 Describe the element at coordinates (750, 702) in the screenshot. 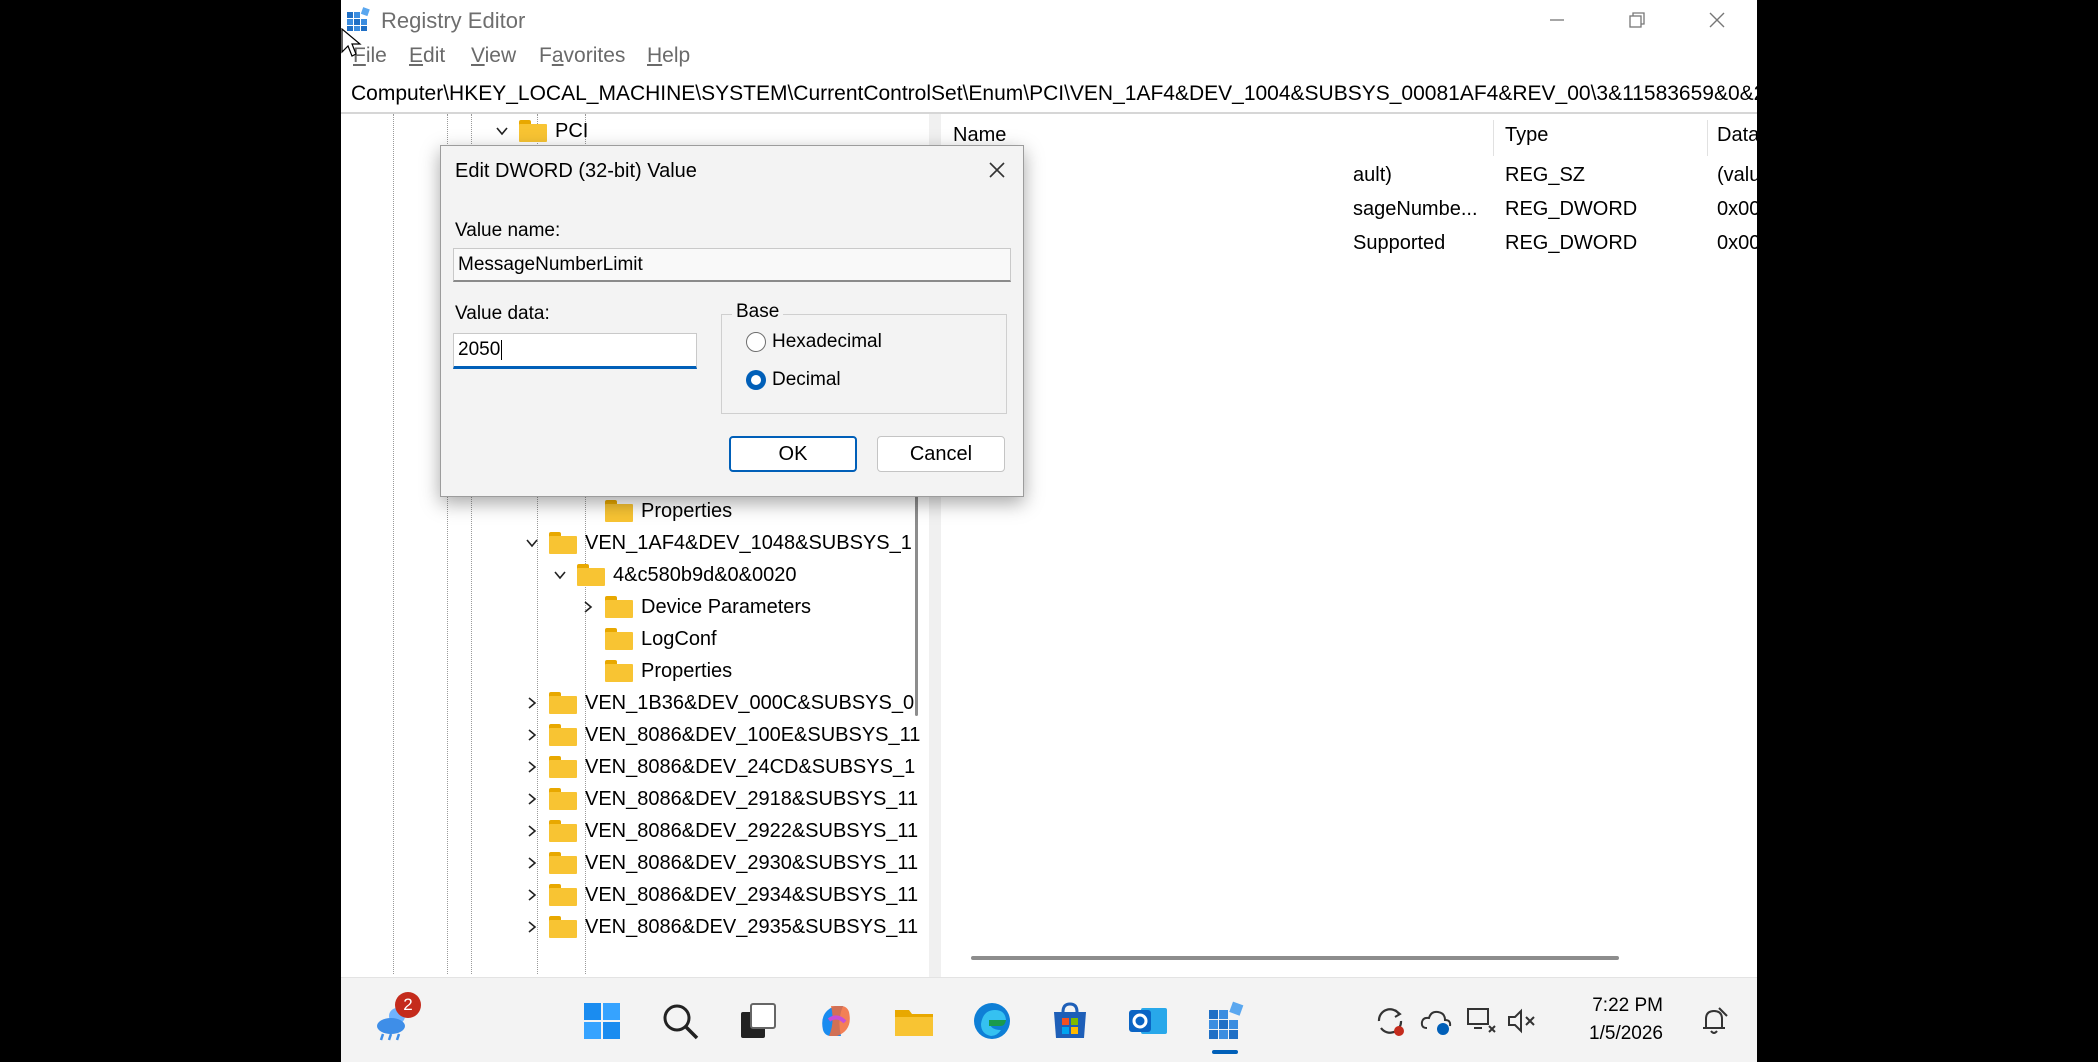

I see `tree-item-label: VEN_1B36&DEV_000C&SUBSYS_0` at that location.